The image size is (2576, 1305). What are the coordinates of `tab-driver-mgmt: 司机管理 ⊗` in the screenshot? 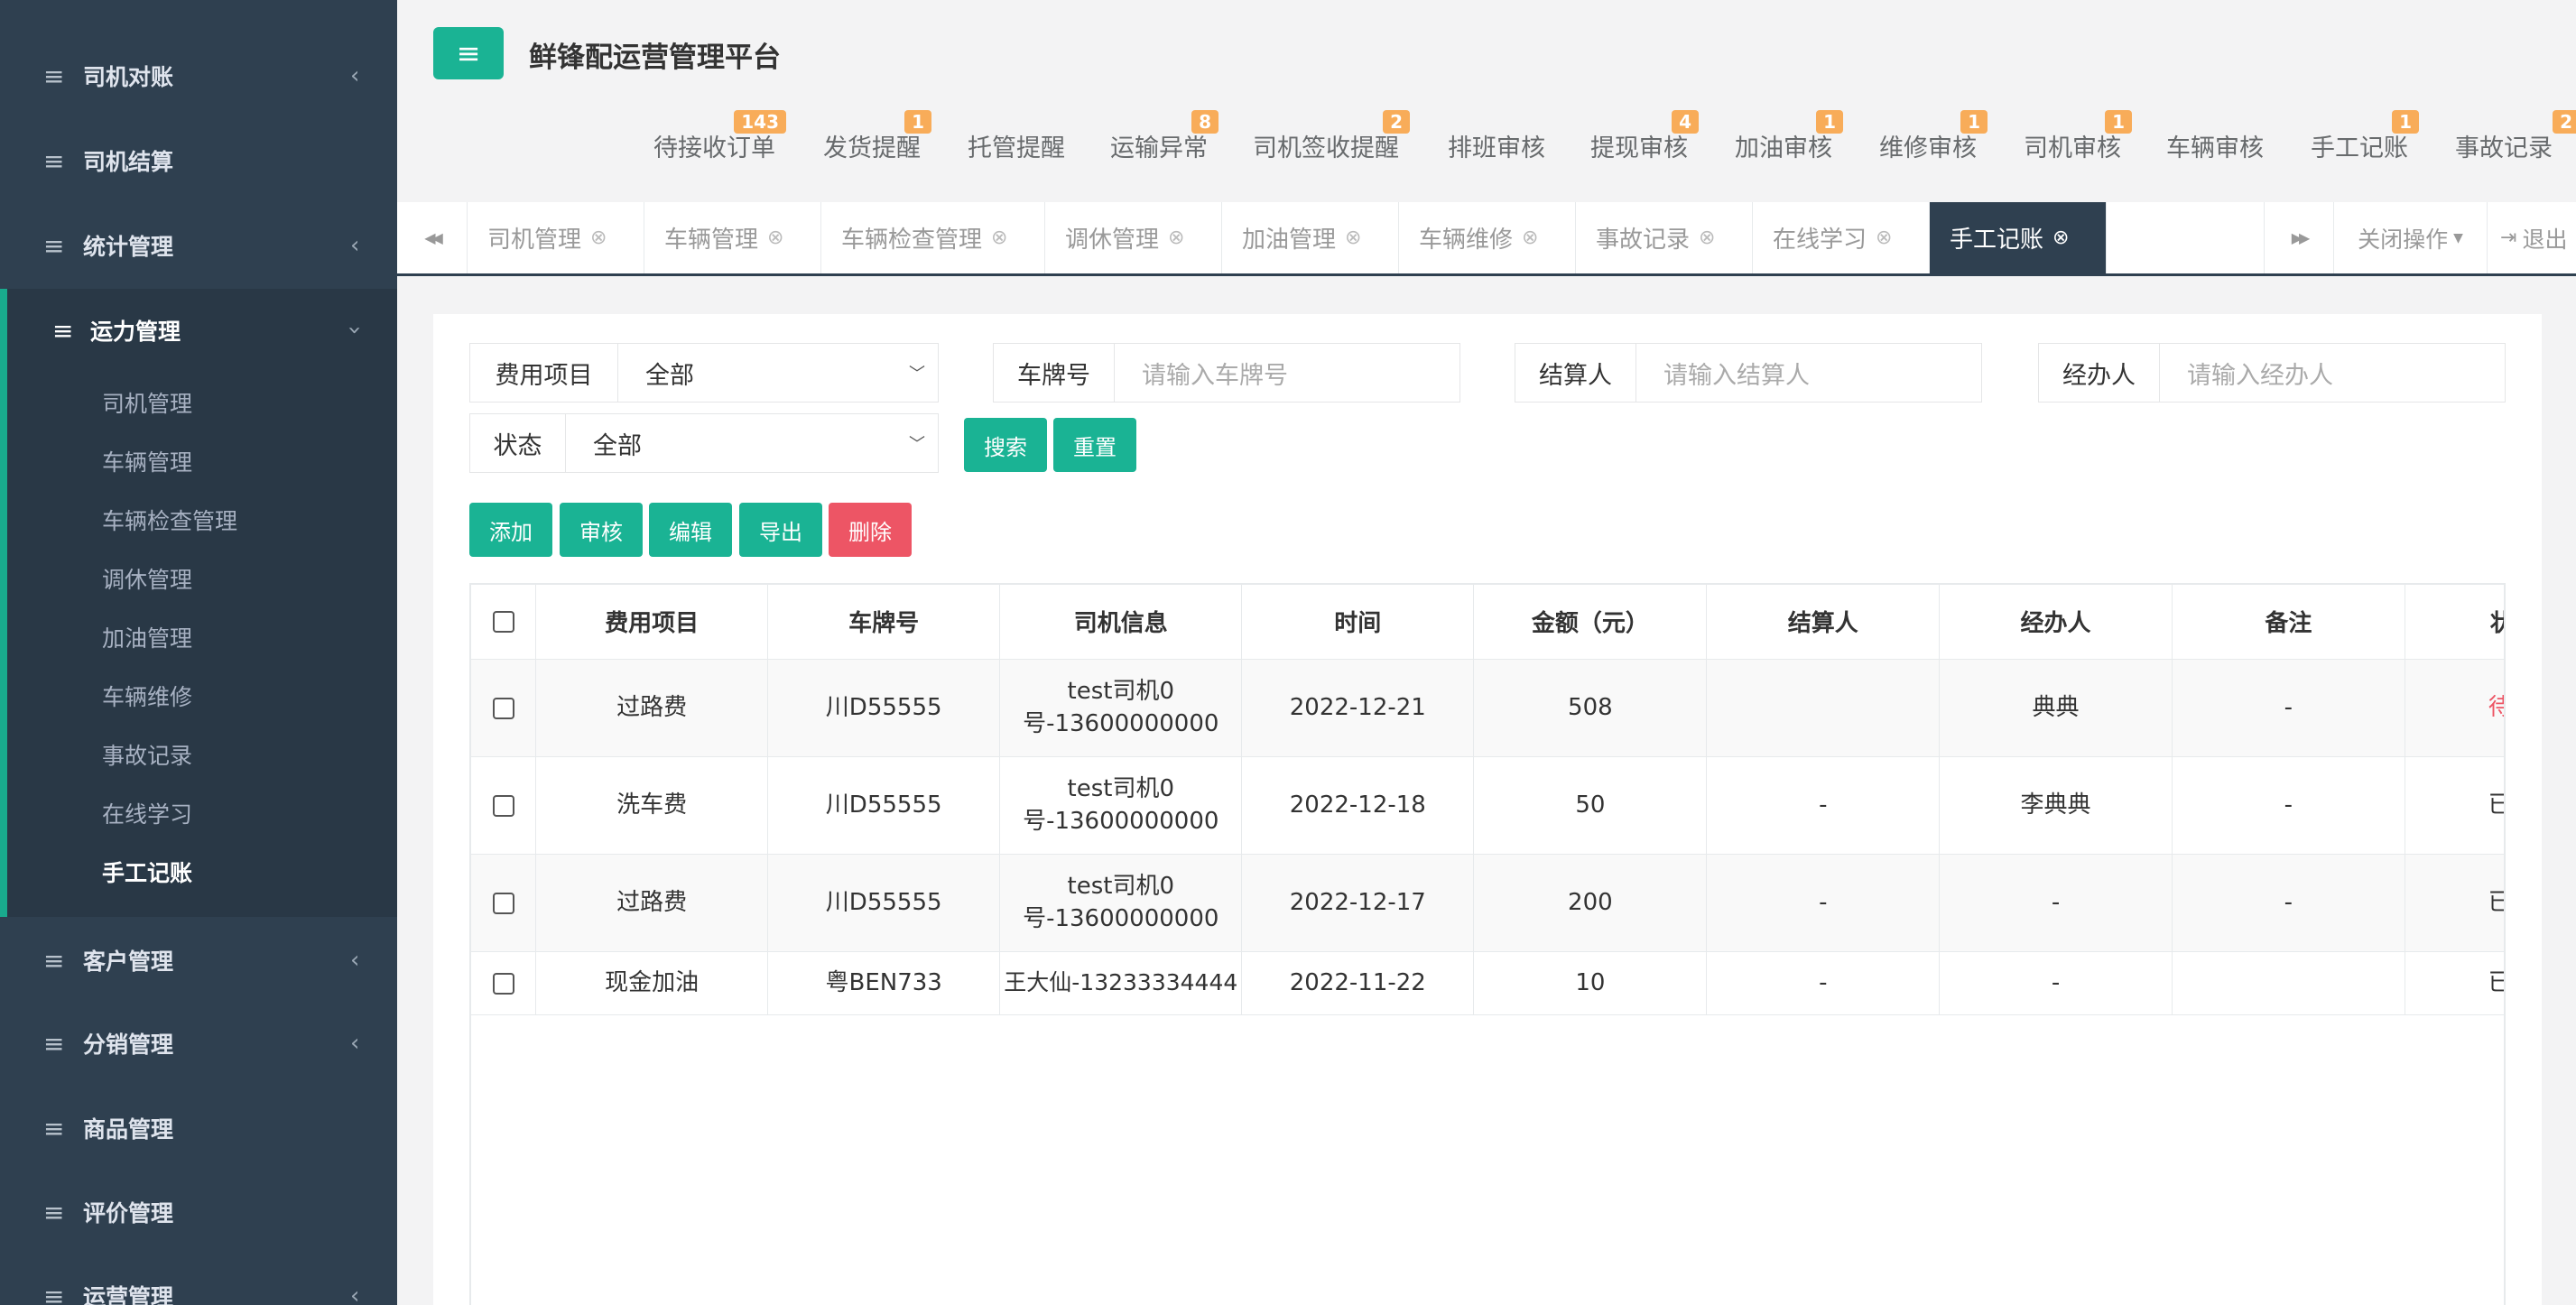 It's located at (556, 237).